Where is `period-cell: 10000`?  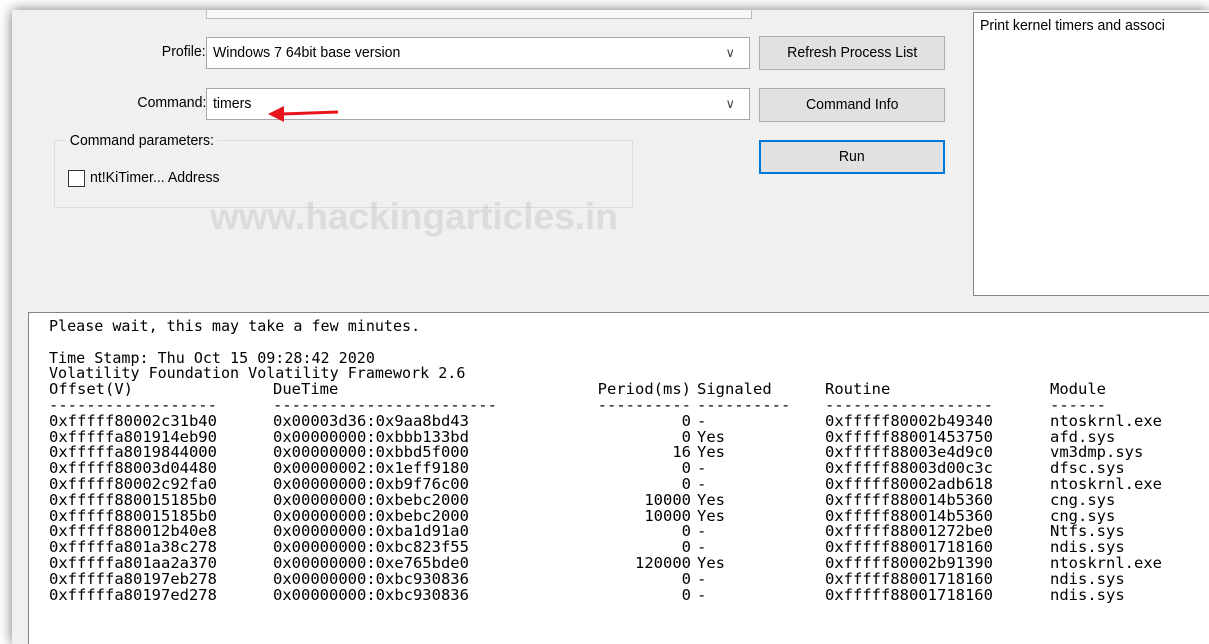 period-cell: 10000 is located at coordinates (667, 515).